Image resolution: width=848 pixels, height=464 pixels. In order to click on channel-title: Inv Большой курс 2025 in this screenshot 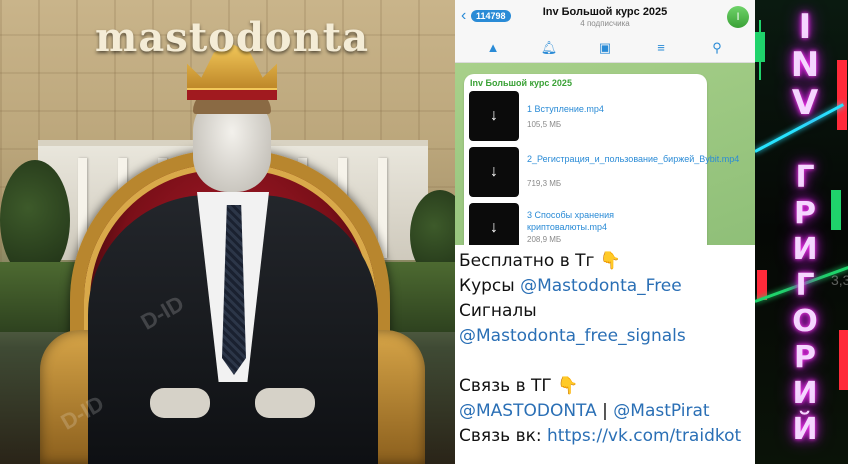, I will do `click(605, 12)`.